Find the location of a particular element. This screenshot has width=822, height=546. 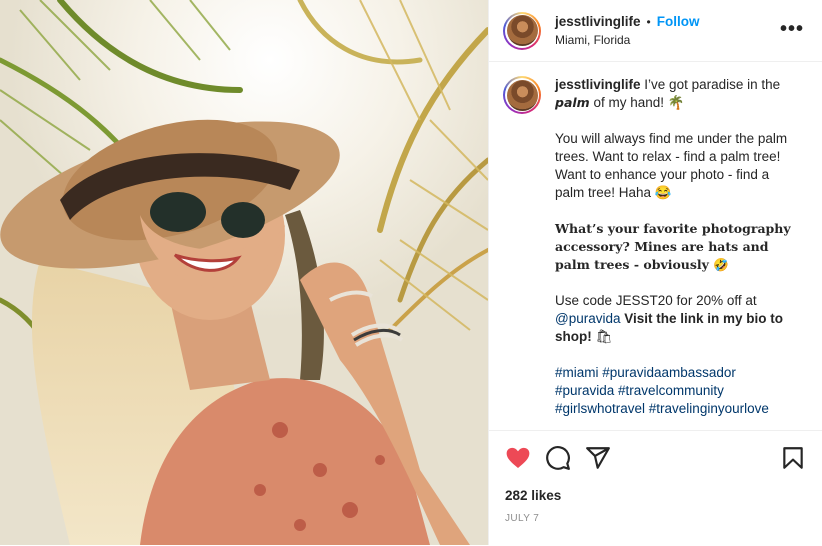

more-horizontal-icon: ••• is located at coordinates (792, 29).